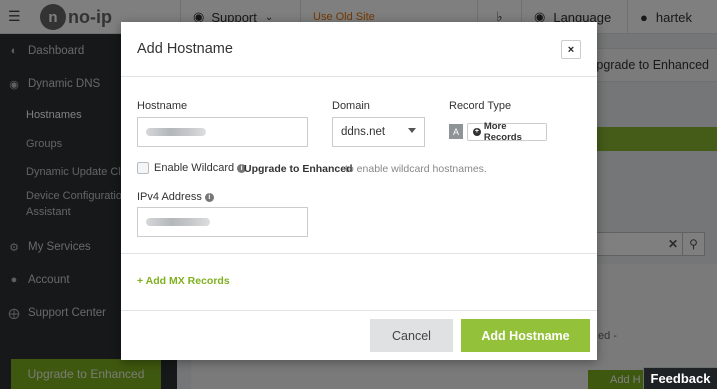 This screenshot has height=389, width=717. I want to click on enable-wildcard-checkbox, so click(143, 168).